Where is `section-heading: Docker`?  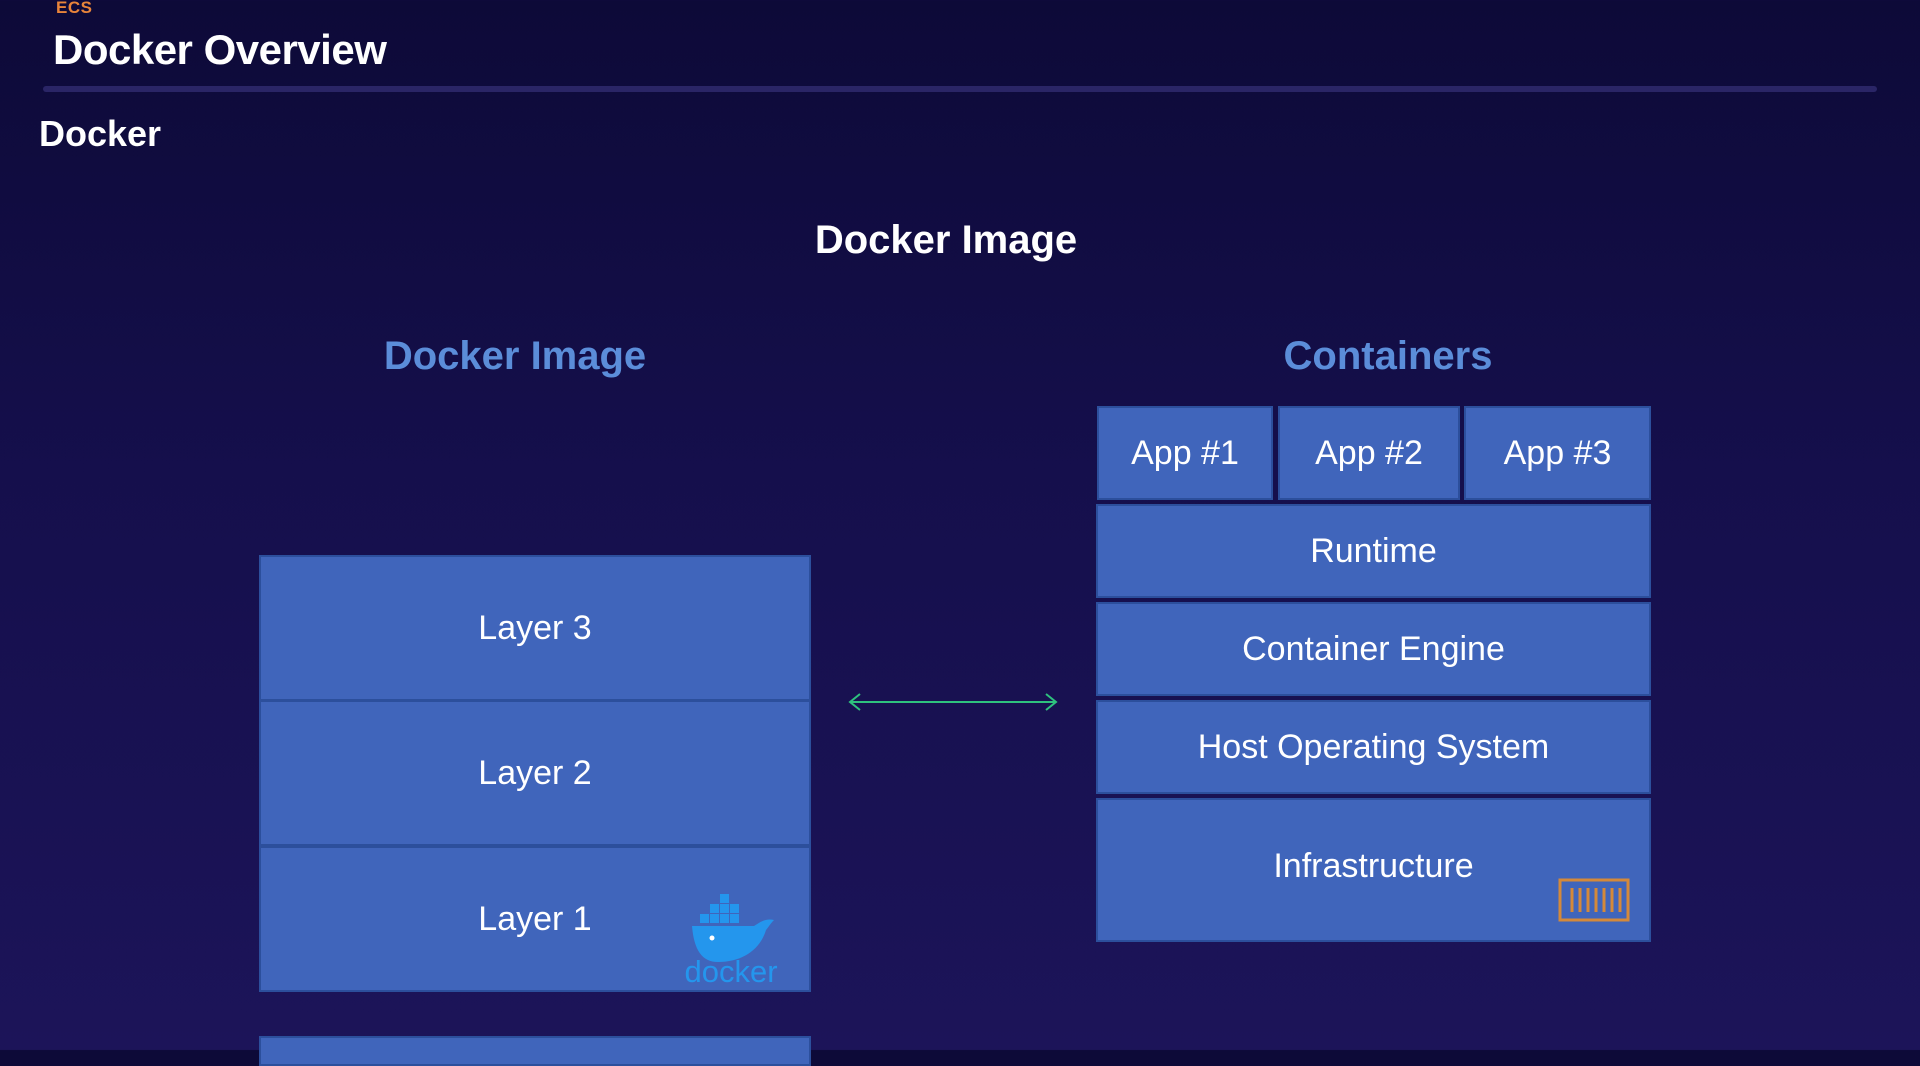
section-heading: Docker is located at coordinates (100, 133).